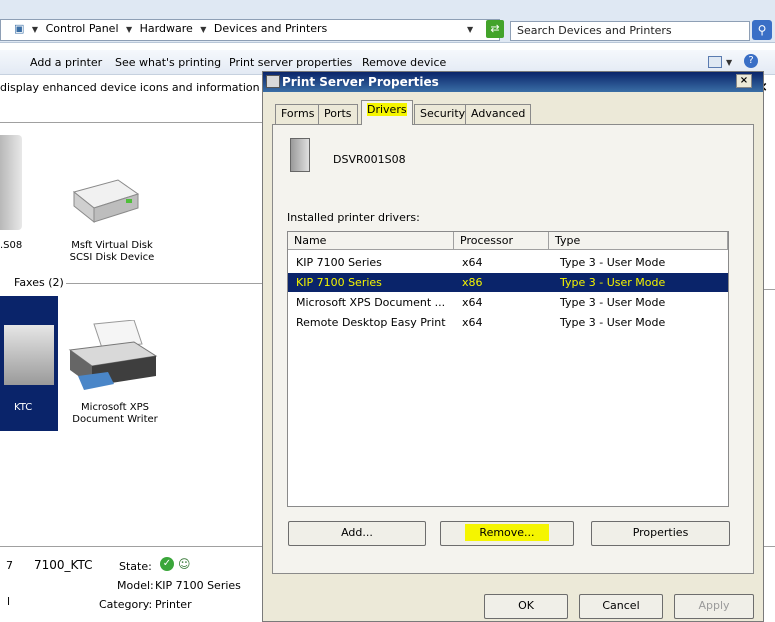 This screenshot has height=622, width=775. What do you see at coordinates (135, 566) in the screenshot?
I see `state-label: State:` at bounding box center [135, 566].